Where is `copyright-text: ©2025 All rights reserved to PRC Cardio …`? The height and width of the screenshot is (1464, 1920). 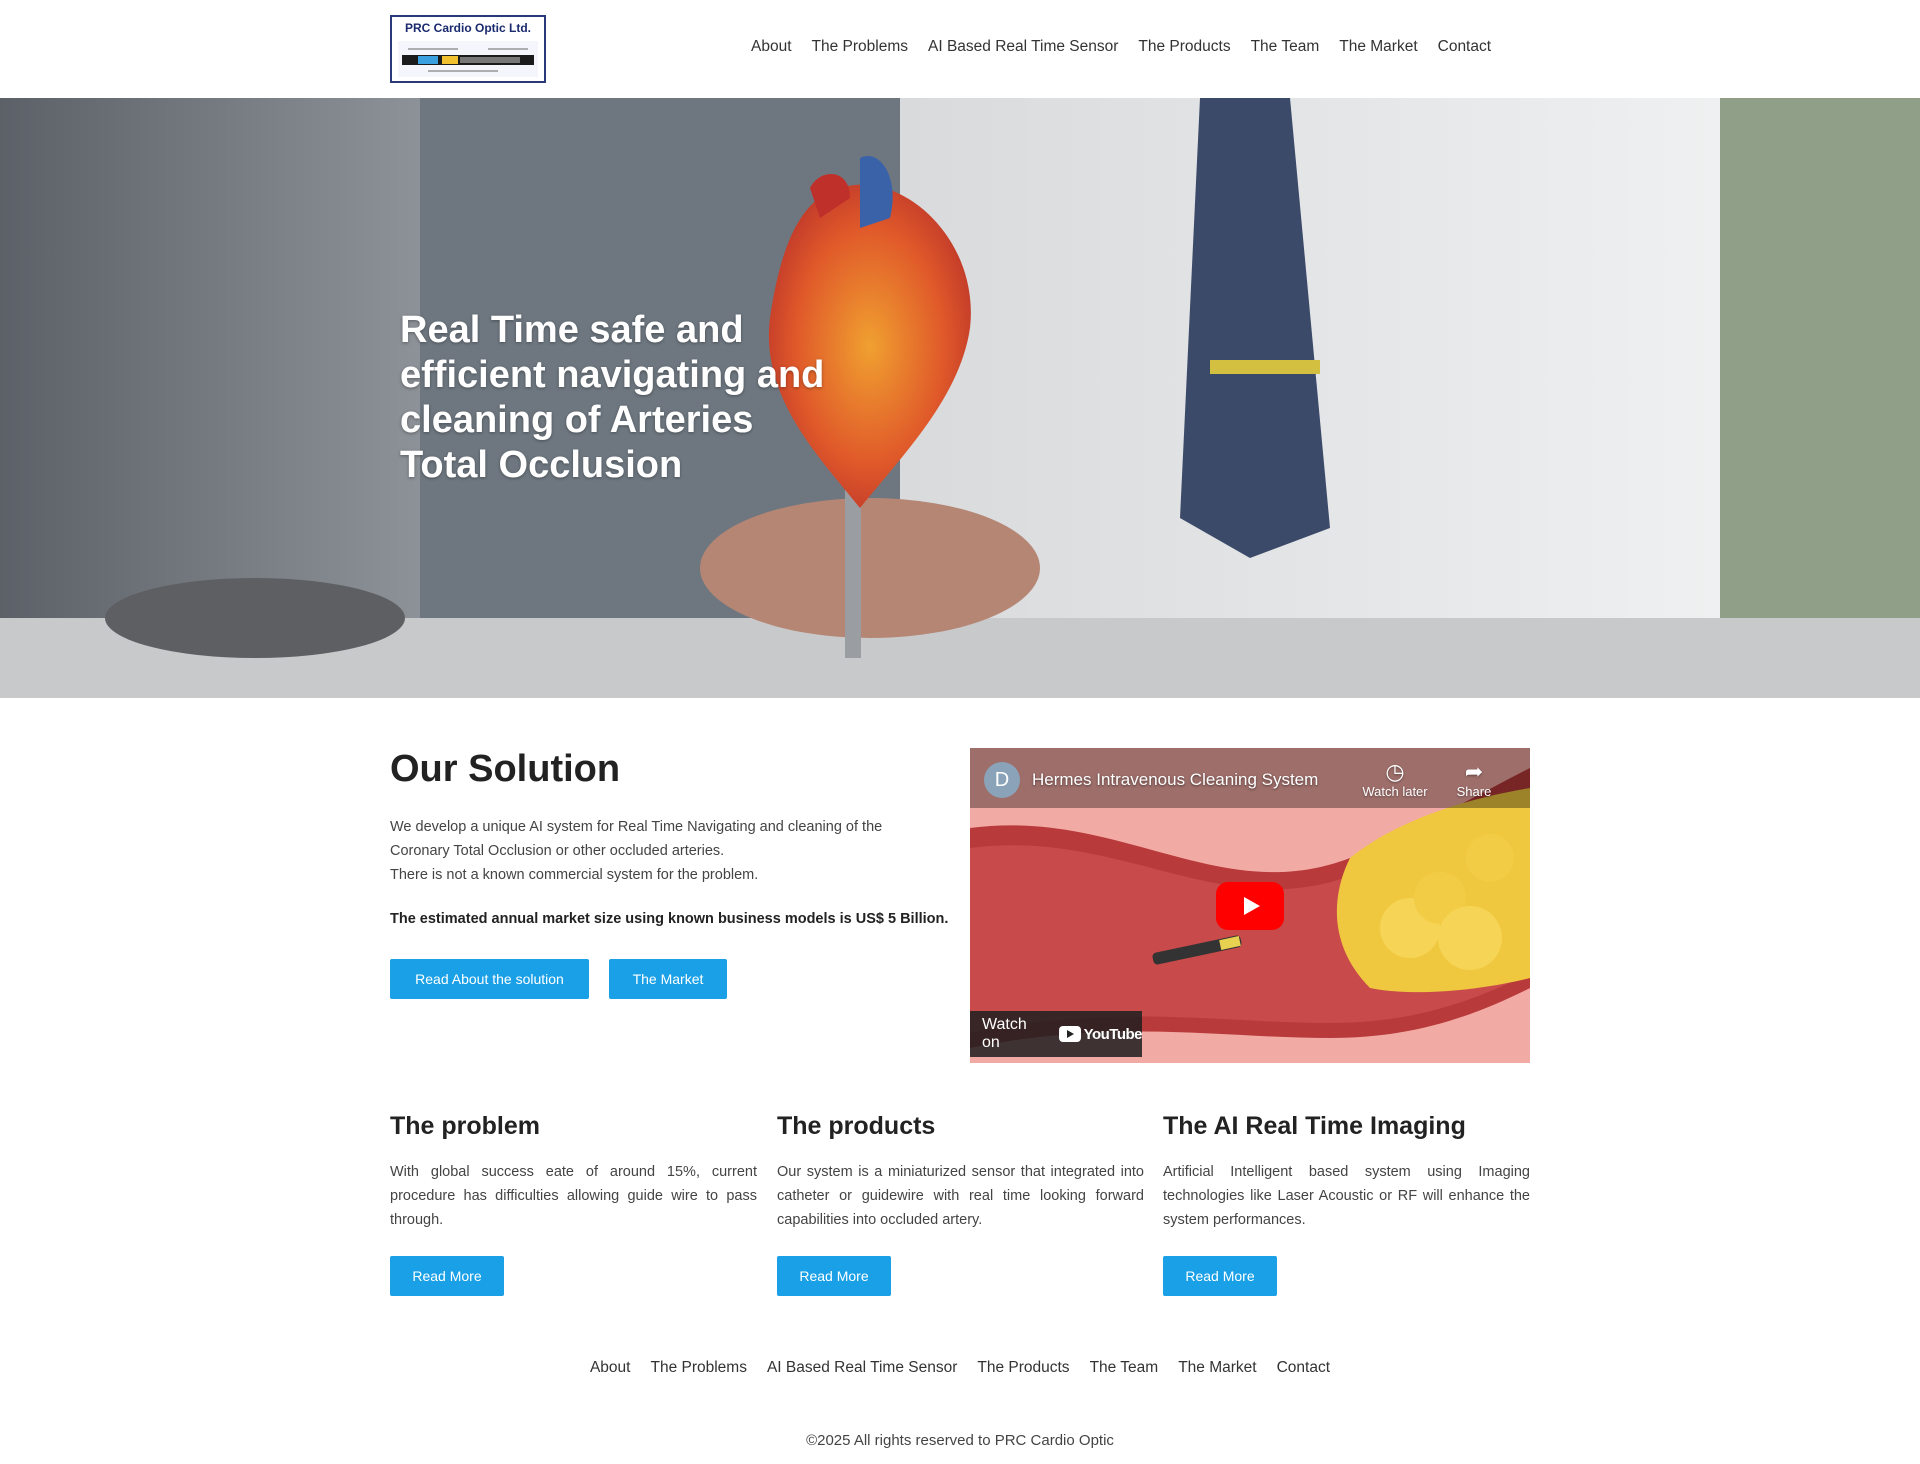
copyright-text: ©2025 All rights reserved to PRC Cardio … is located at coordinates (960, 1440).